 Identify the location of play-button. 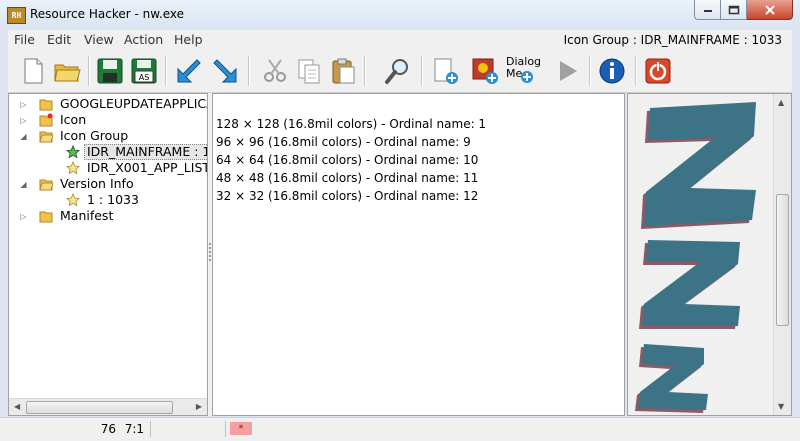
(567, 71).